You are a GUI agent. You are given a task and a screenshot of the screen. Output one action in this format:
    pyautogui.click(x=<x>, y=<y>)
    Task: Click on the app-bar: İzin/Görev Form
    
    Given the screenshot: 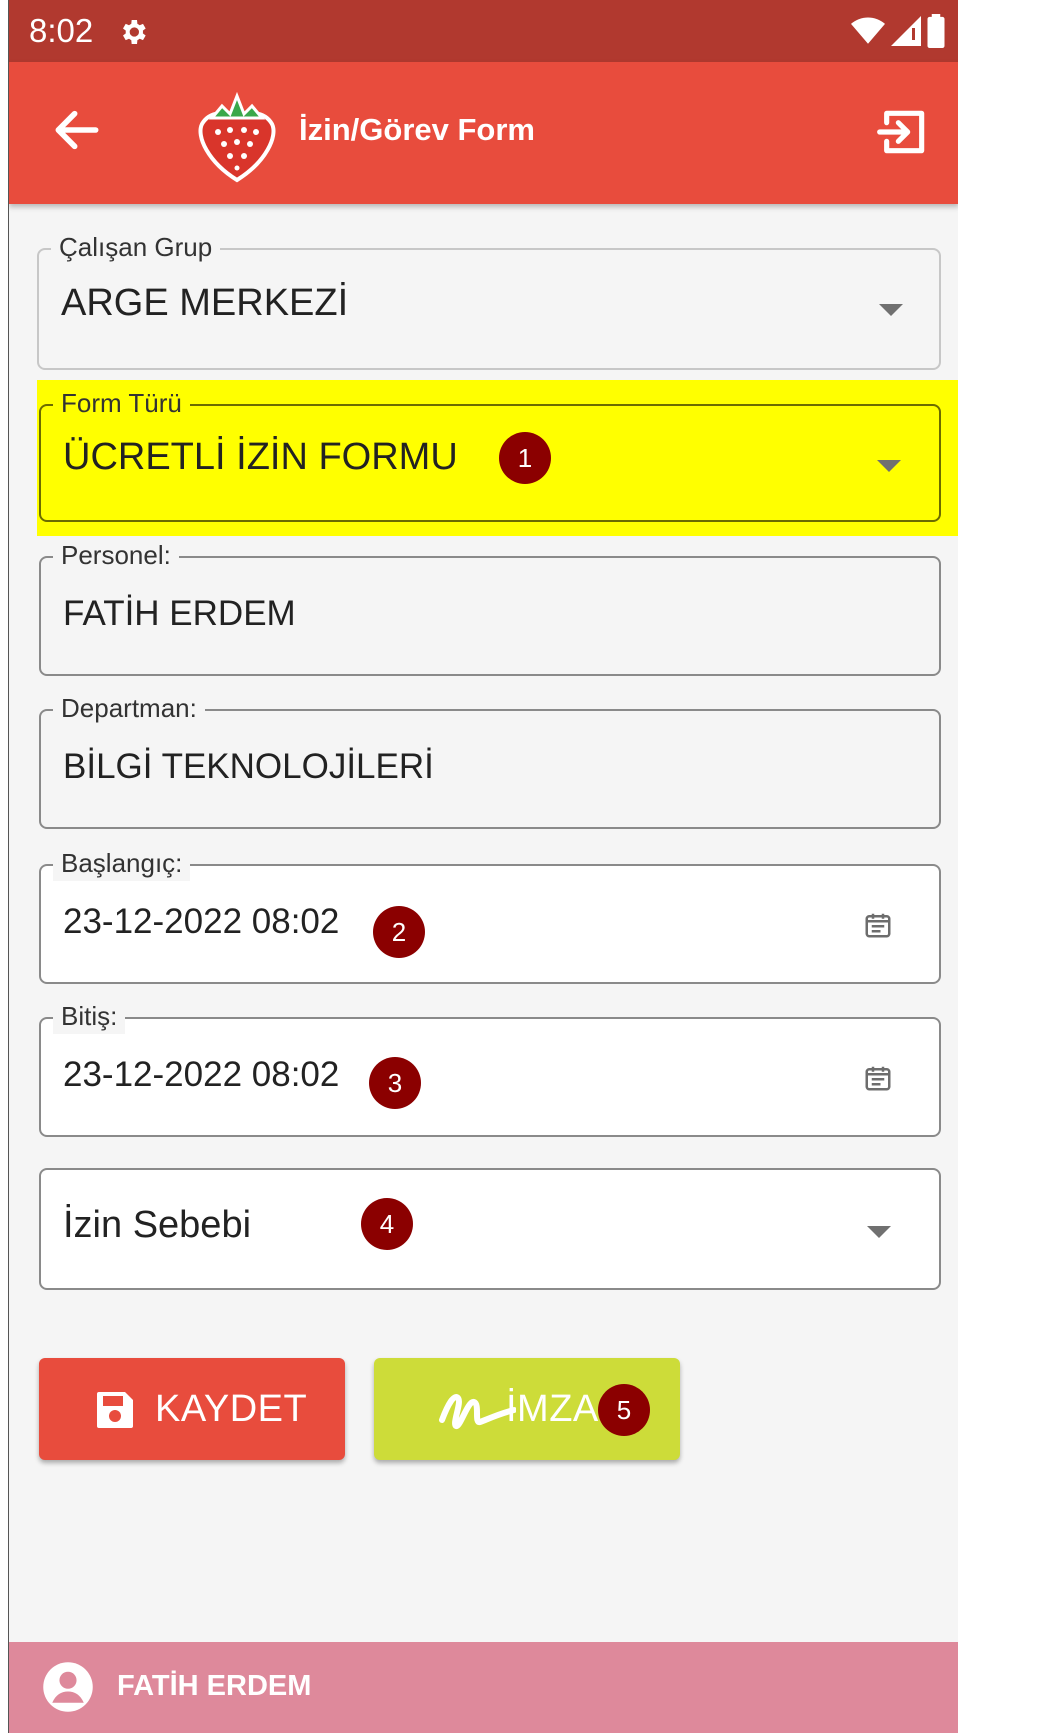 What is the action you would take?
    pyautogui.click(x=483, y=133)
    